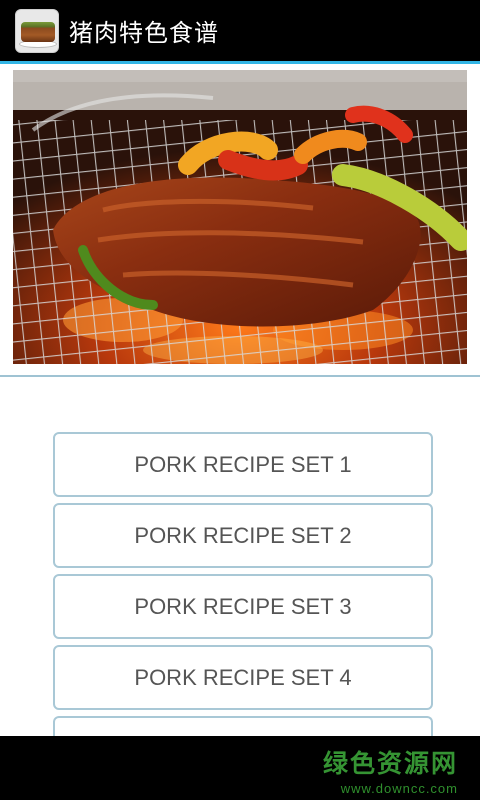 The width and height of the screenshot is (480, 800). I want to click on app-icon, so click(37, 30).